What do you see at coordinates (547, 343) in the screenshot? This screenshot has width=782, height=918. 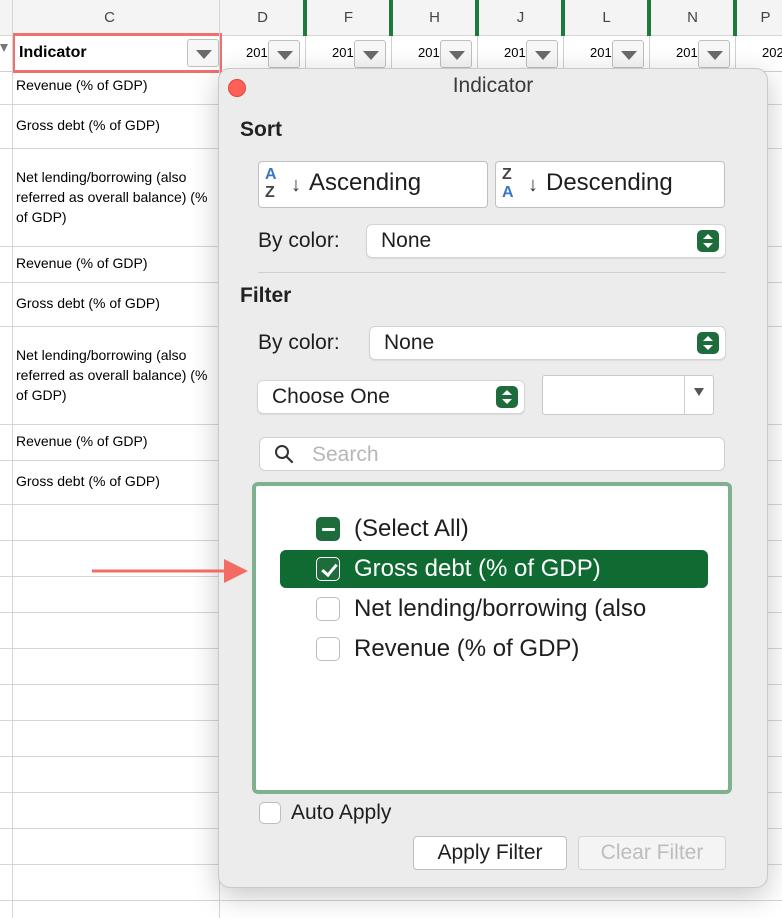 I see `filter-by-color-select: None` at bounding box center [547, 343].